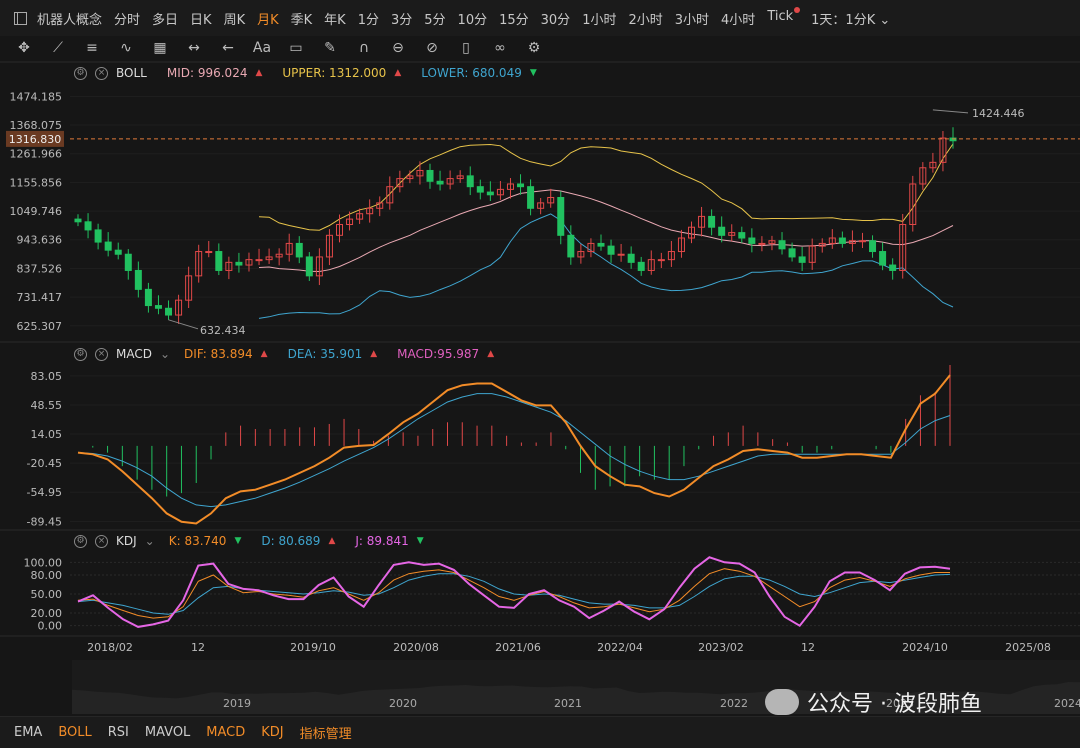  I want to click on y-tick-label: 943.636, so click(40, 240).